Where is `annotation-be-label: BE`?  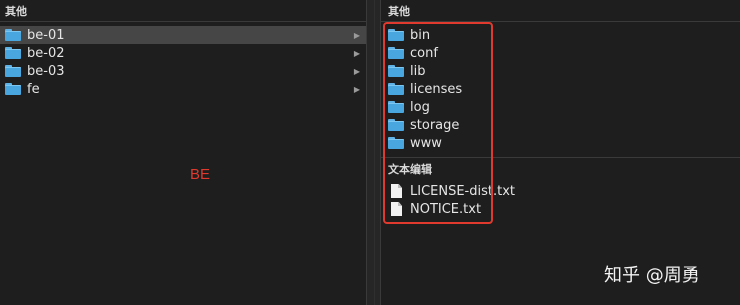
annotation-be-label: BE is located at coordinates (200, 174).